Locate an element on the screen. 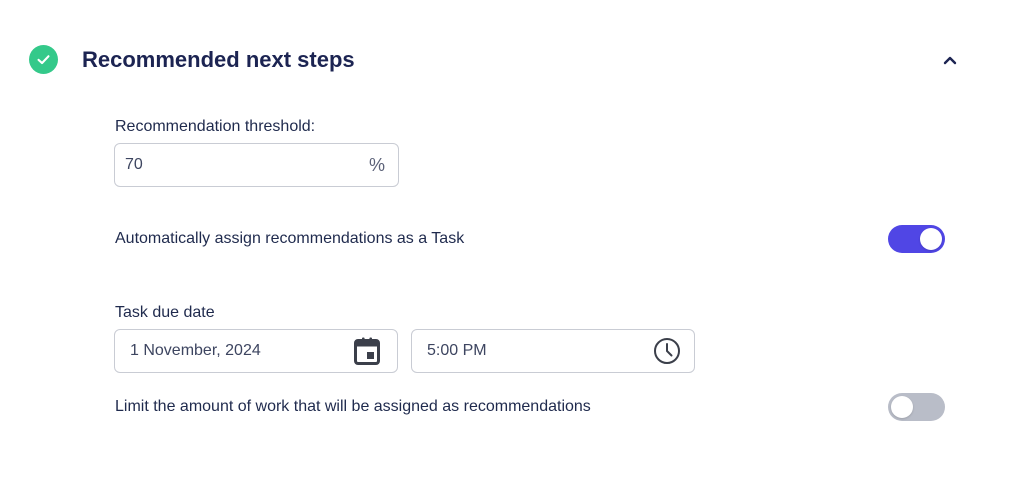 The image size is (1024, 504). date-field is located at coordinates (256, 351).